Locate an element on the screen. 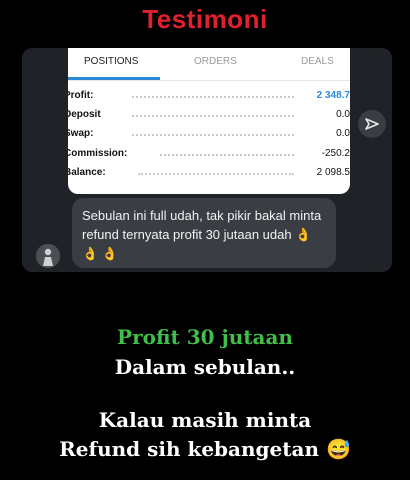 The width and height of the screenshot is (410, 480). row-value: -250.2 is located at coordinates (335, 153).